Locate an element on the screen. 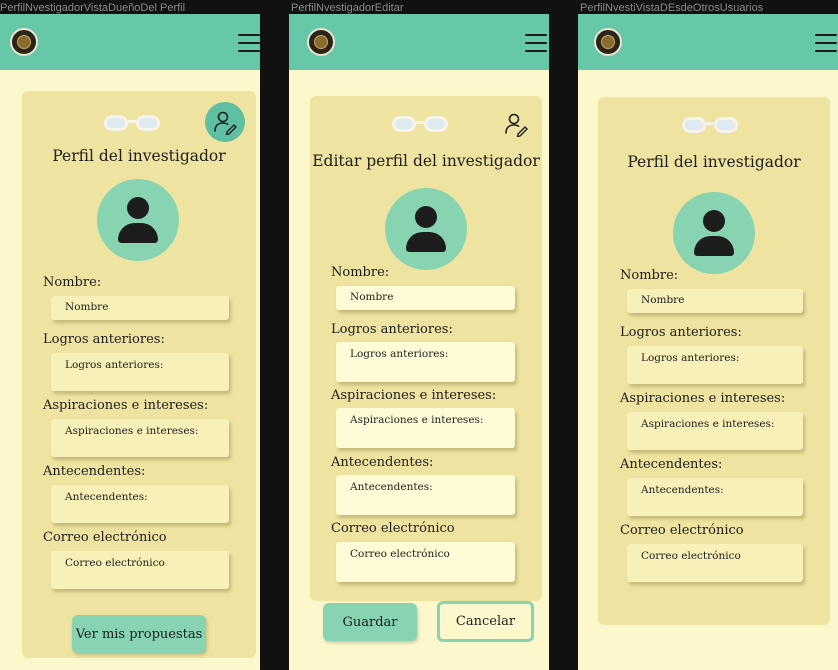  aspiraciones-input: Aspiraciones e intereses: is located at coordinates (425, 428).